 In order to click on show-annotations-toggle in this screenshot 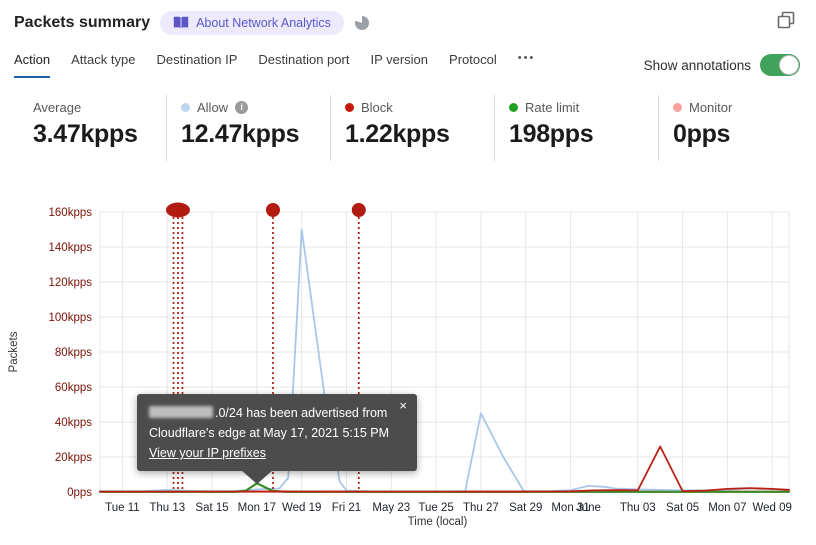, I will do `click(780, 65)`.